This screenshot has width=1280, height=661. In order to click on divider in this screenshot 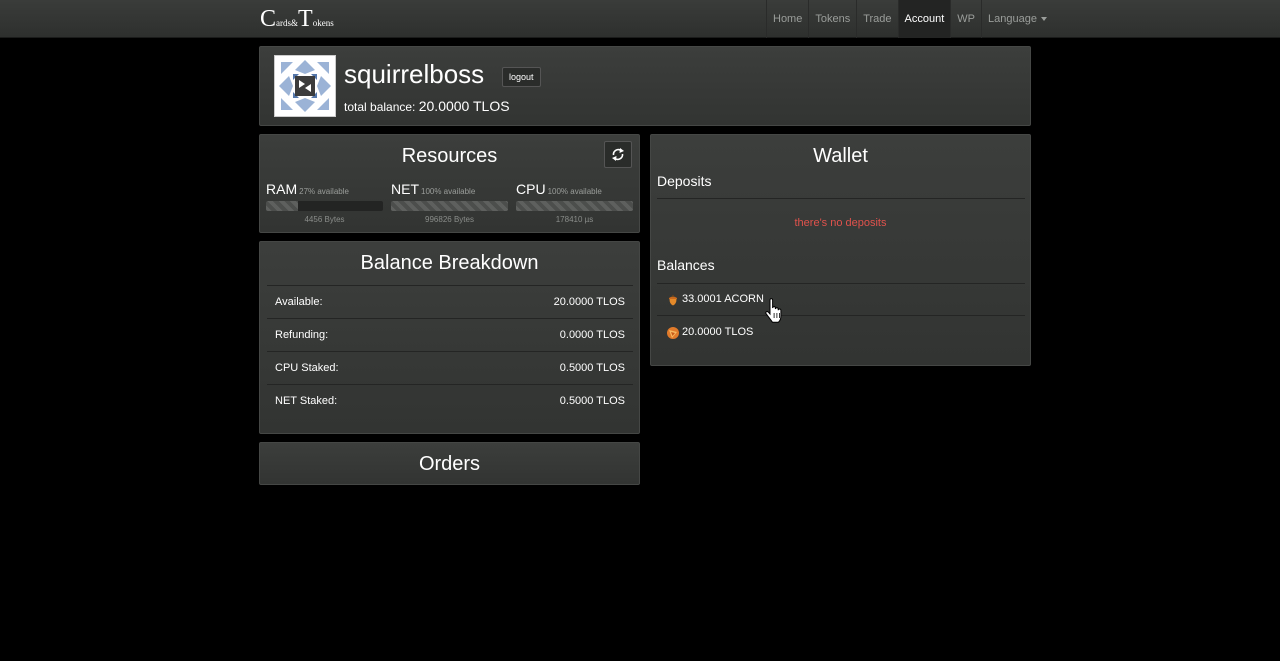, I will do `click(841, 198)`.